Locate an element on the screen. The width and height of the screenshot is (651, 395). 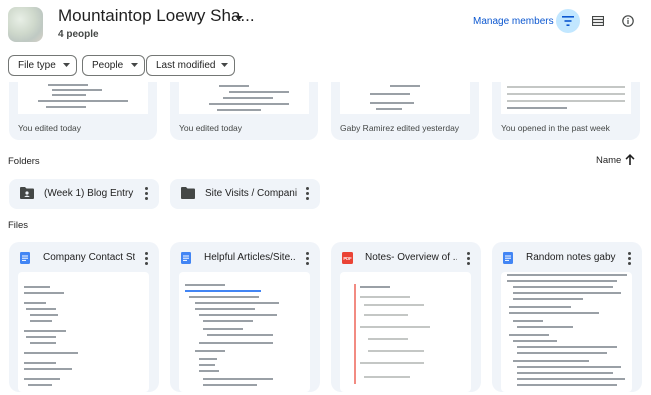
sort-by-name-button: Name is located at coordinates (608, 160).